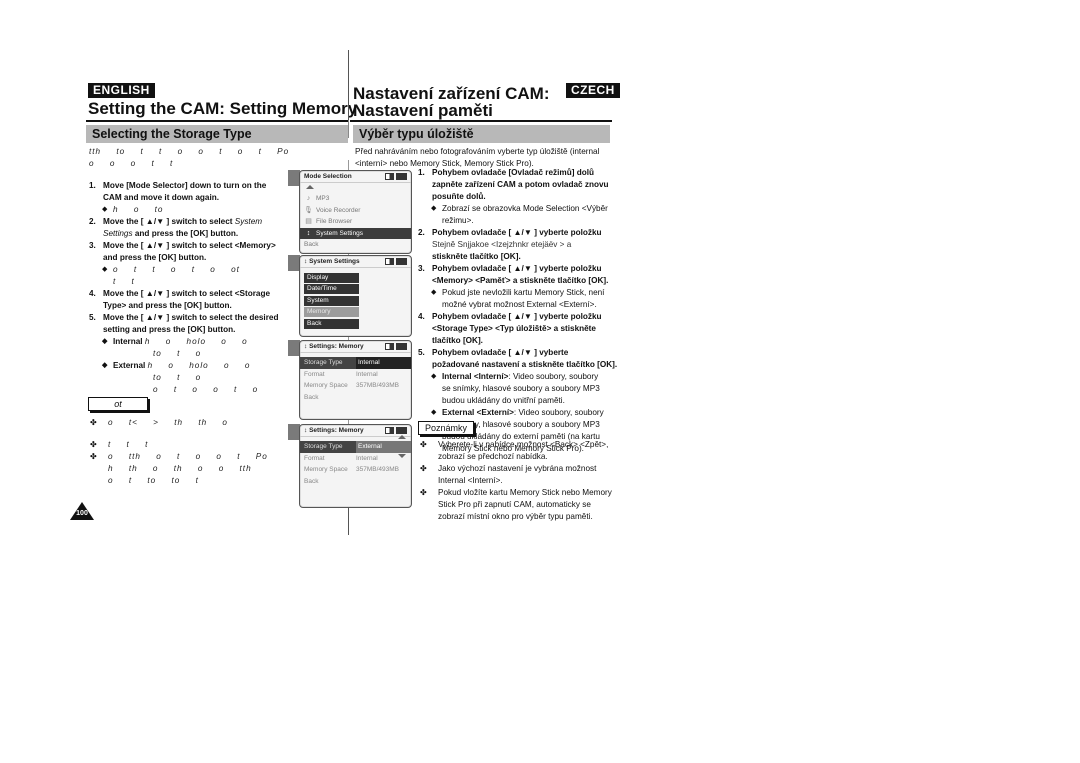  I want to click on option-text: budou ukládány do vnitřní paměti., so click(503, 400).